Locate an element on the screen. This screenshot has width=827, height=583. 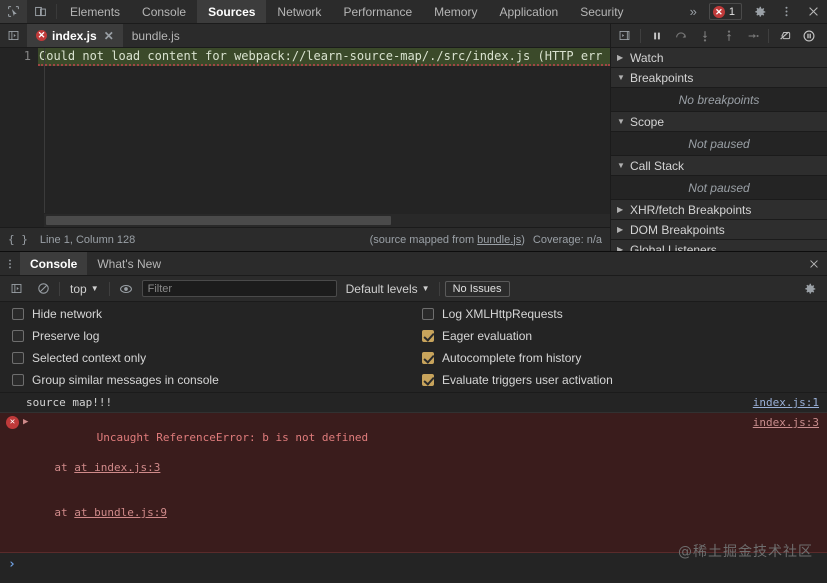
source-mapped-file-link: bundle.js is located at coordinates (499, 240).